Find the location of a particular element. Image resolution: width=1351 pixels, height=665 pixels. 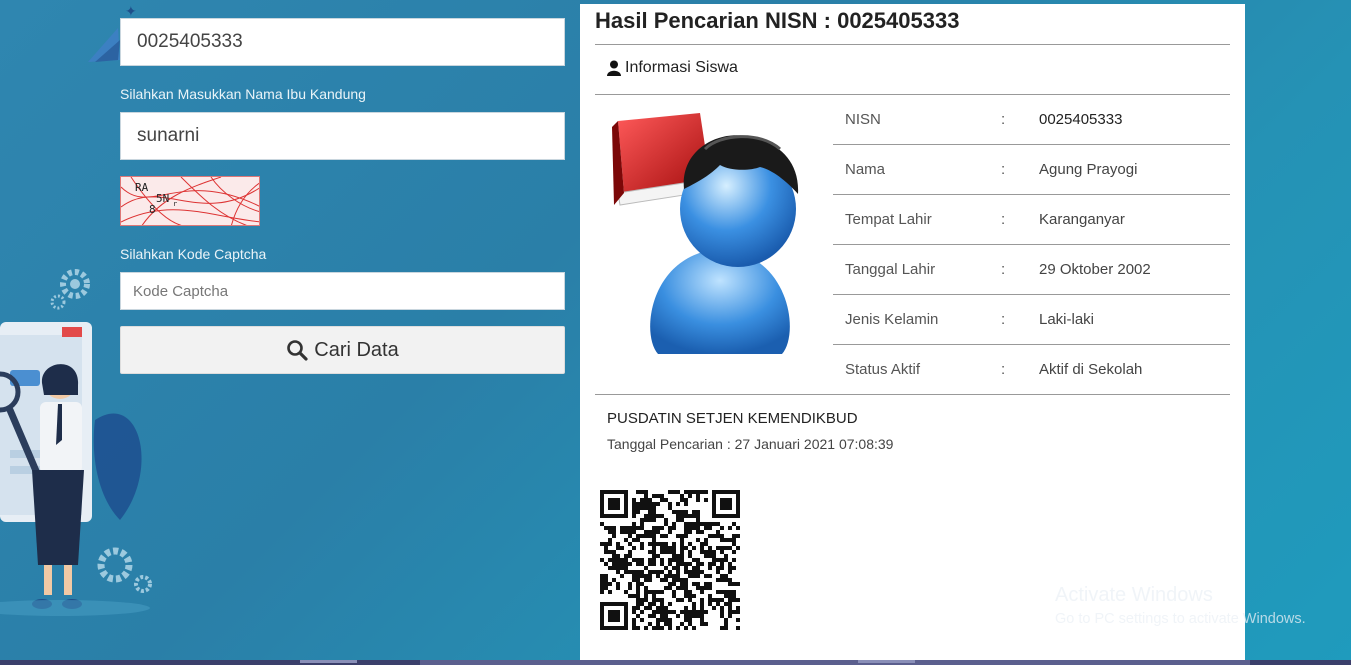

section-header: Informasi Siswa is located at coordinates (672, 68).